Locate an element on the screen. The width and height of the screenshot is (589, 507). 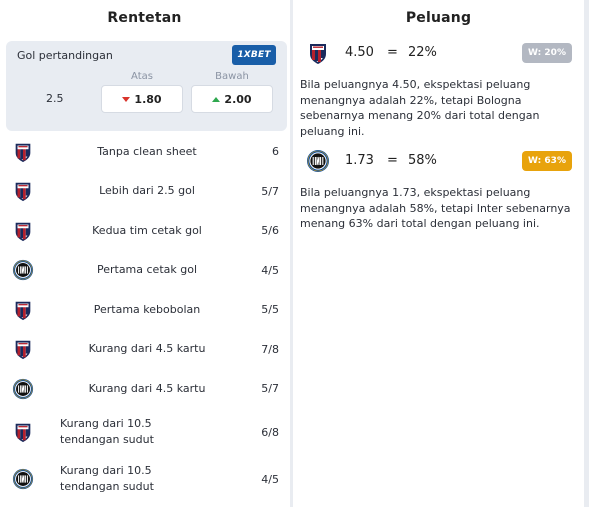
streak-value: 6/8 is located at coordinates (270, 432).